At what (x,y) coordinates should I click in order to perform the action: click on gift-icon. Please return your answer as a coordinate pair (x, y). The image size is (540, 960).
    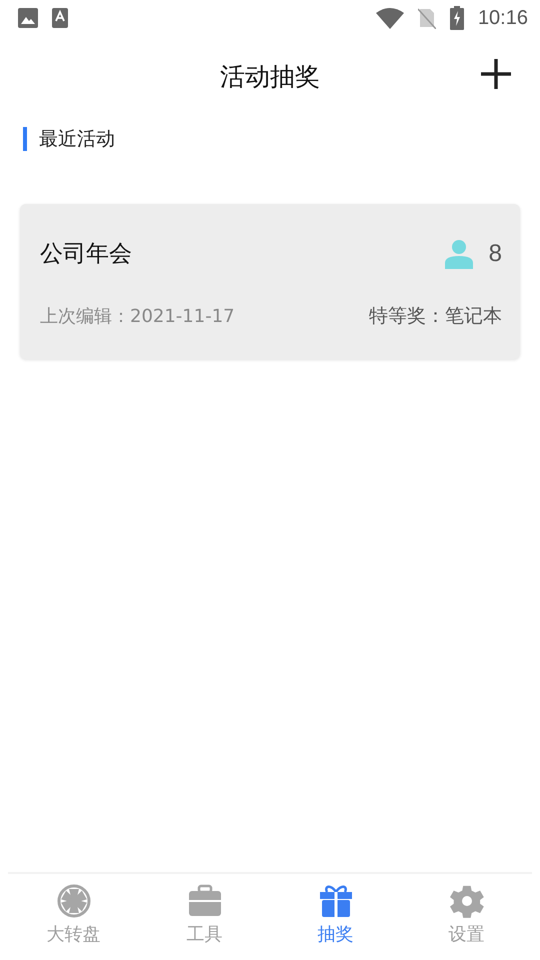
    Looking at the image, I should click on (335, 901).